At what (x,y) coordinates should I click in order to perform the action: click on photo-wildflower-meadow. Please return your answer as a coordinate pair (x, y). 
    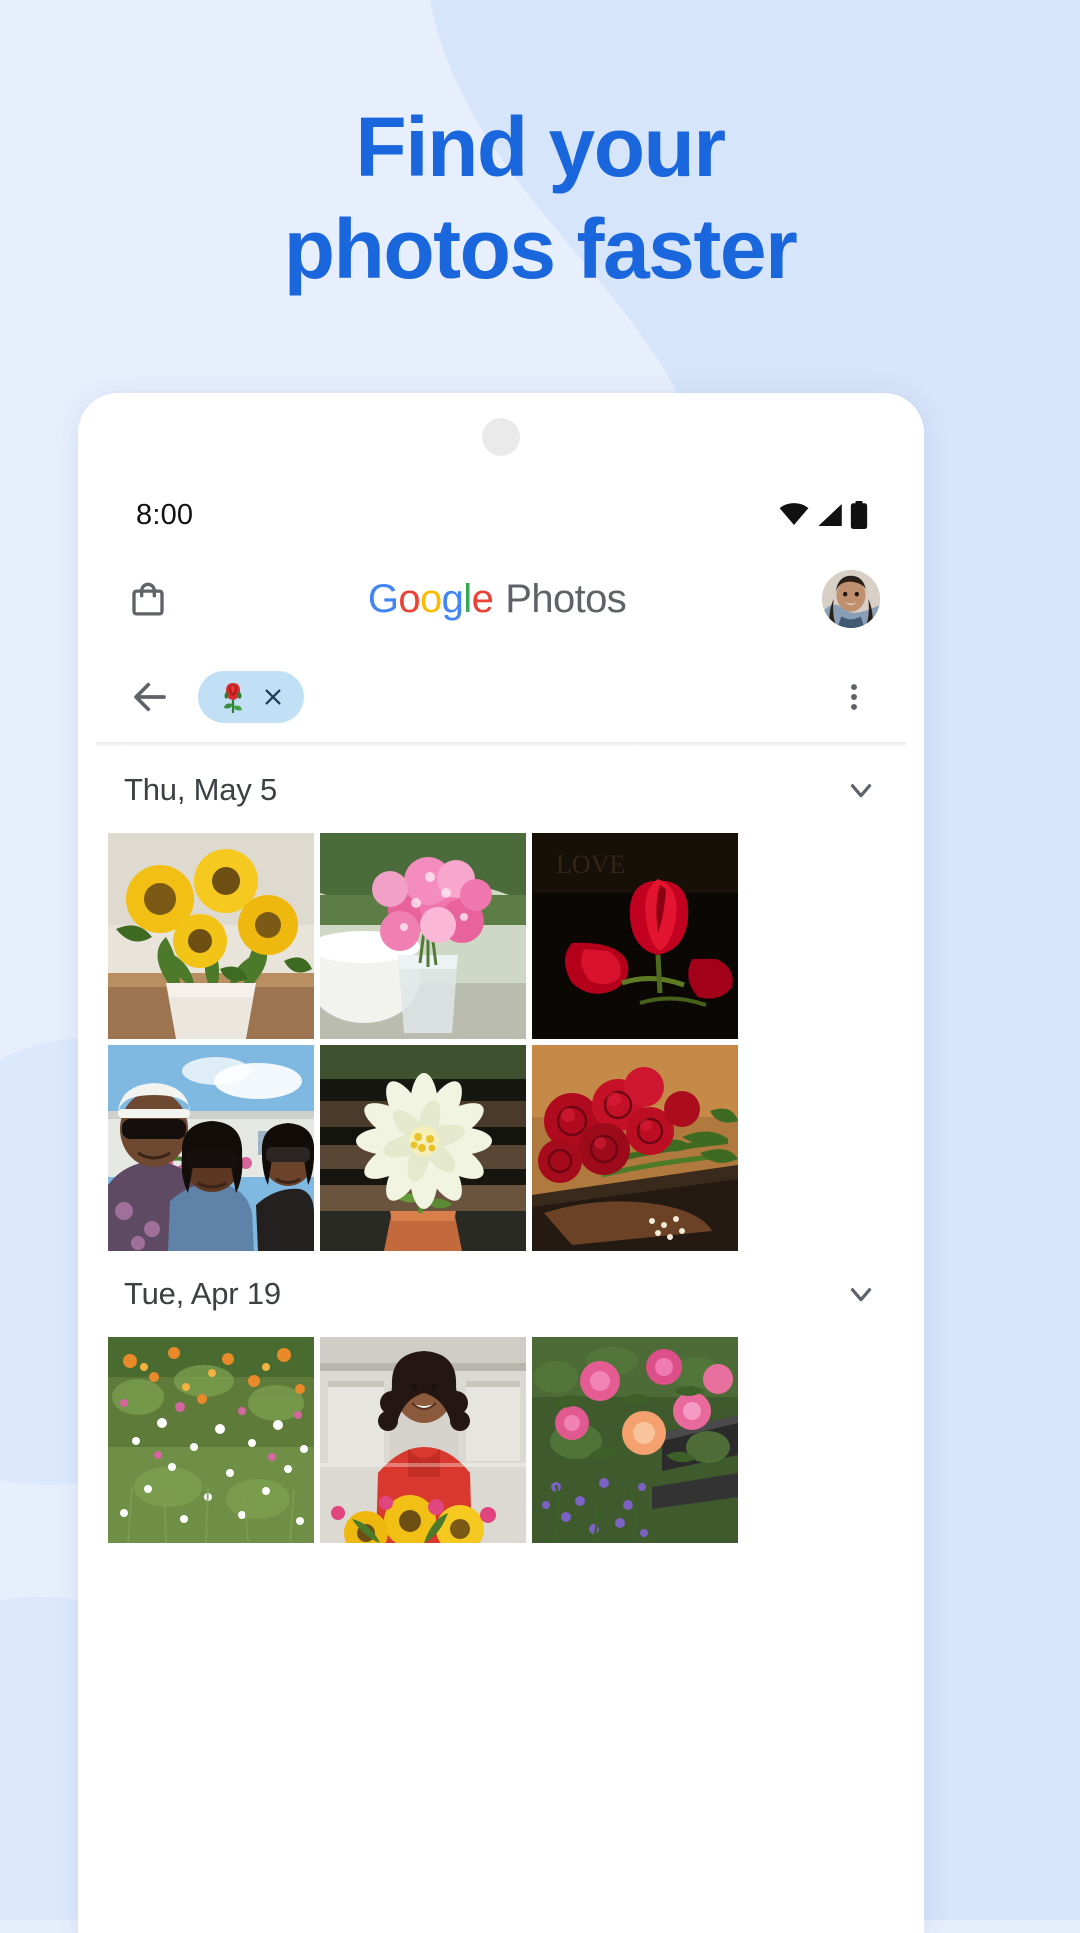
    Looking at the image, I should click on (211, 1440).